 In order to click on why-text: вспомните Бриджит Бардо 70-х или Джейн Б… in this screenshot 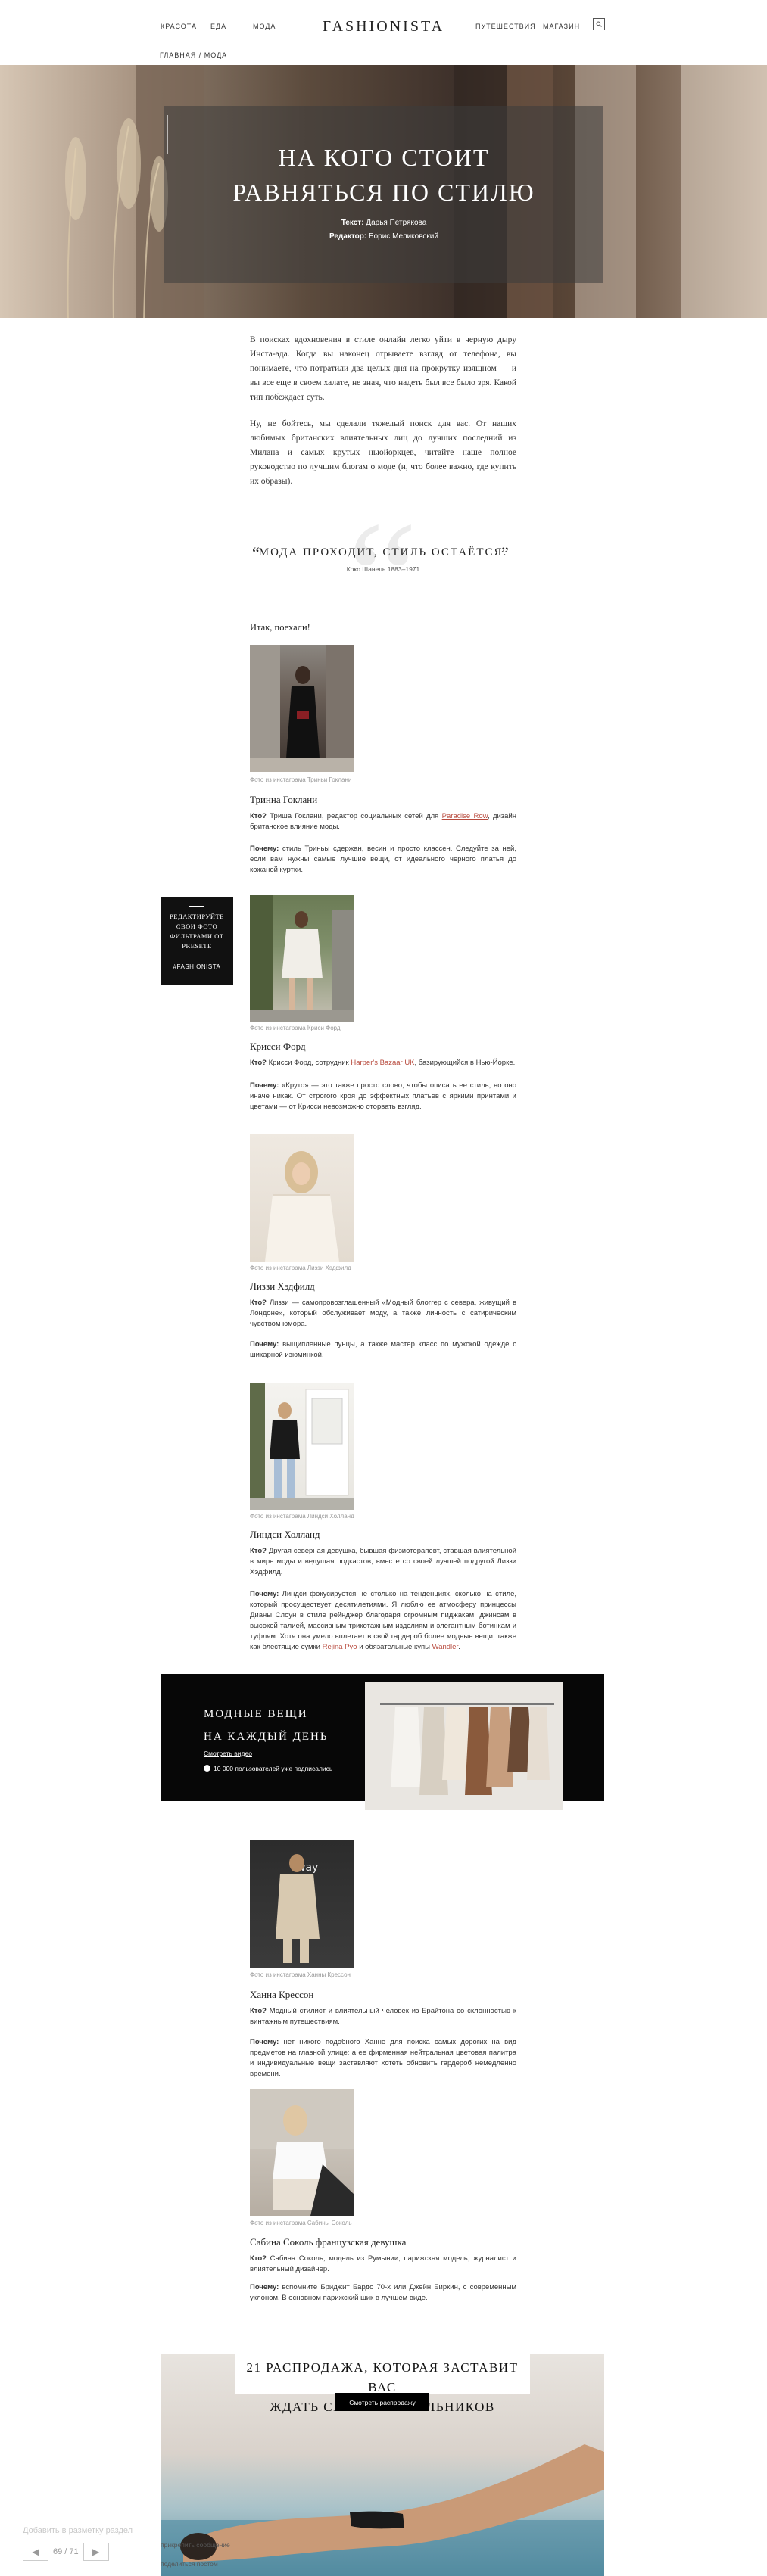, I will do `click(383, 2292)`.